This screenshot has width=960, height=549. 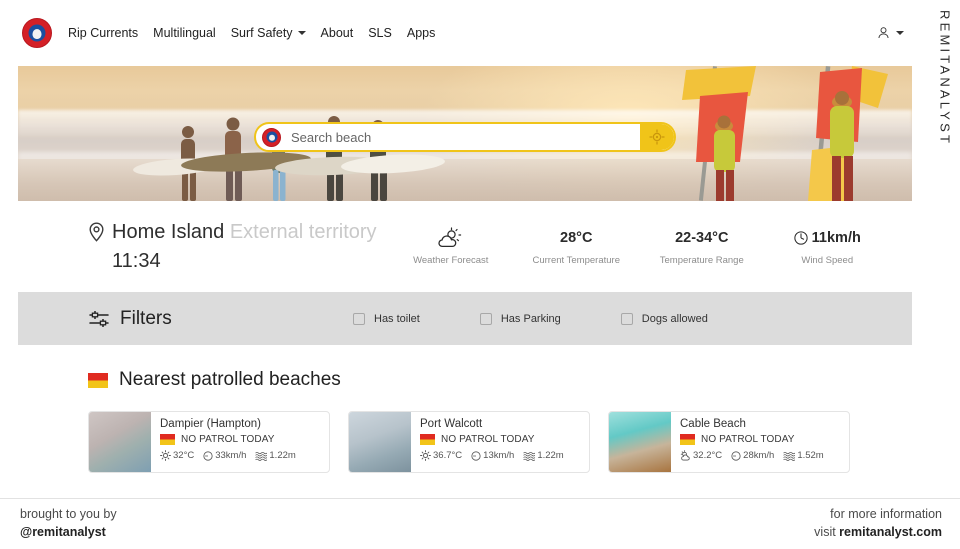 I want to click on beach-temp: 32.2°C, so click(x=701, y=455).